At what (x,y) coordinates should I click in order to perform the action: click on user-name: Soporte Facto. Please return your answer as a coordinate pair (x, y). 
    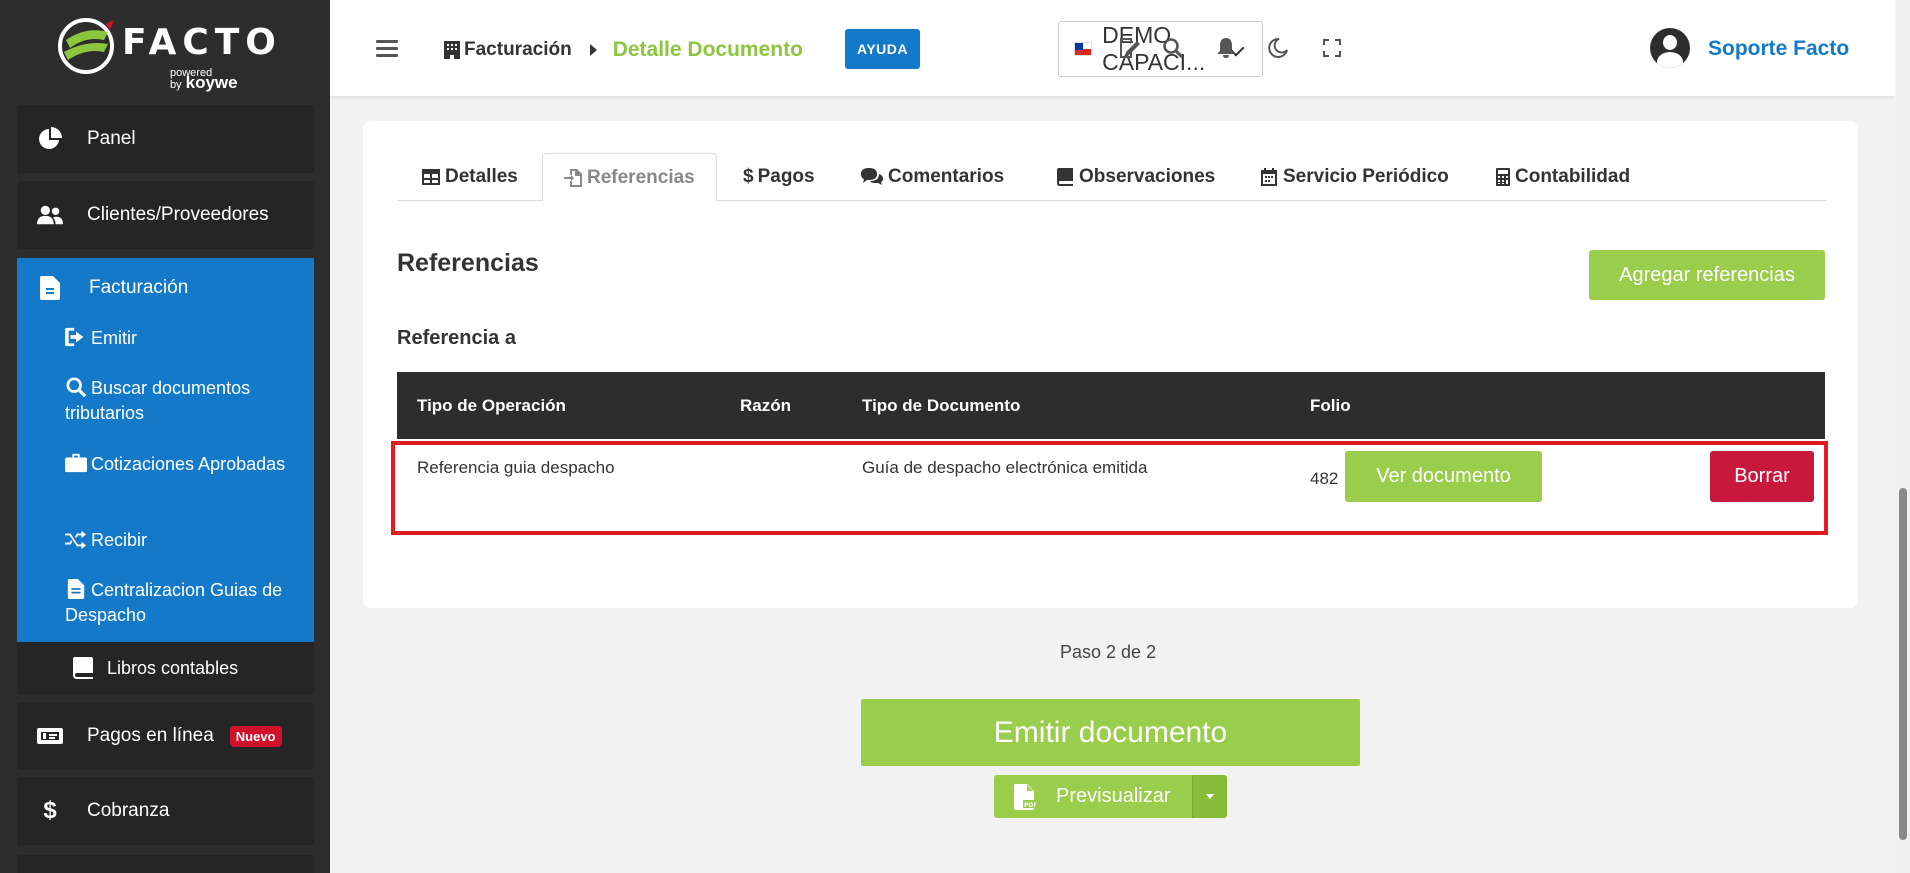
    Looking at the image, I should click on (1778, 49).